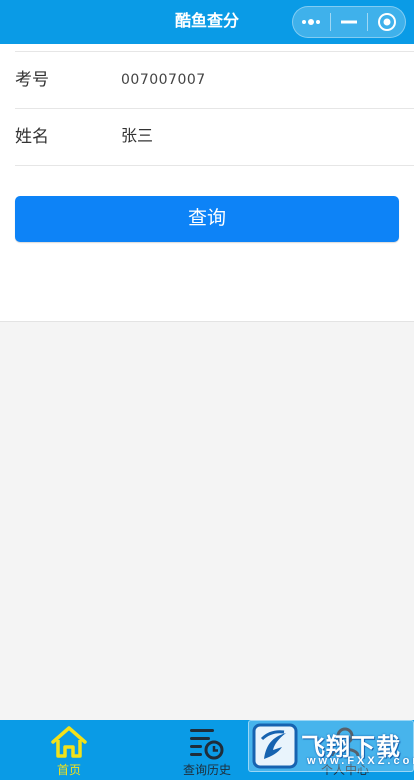  I want to click on watermark-subtitle: www.FXXZ.com, so click(360, 761).